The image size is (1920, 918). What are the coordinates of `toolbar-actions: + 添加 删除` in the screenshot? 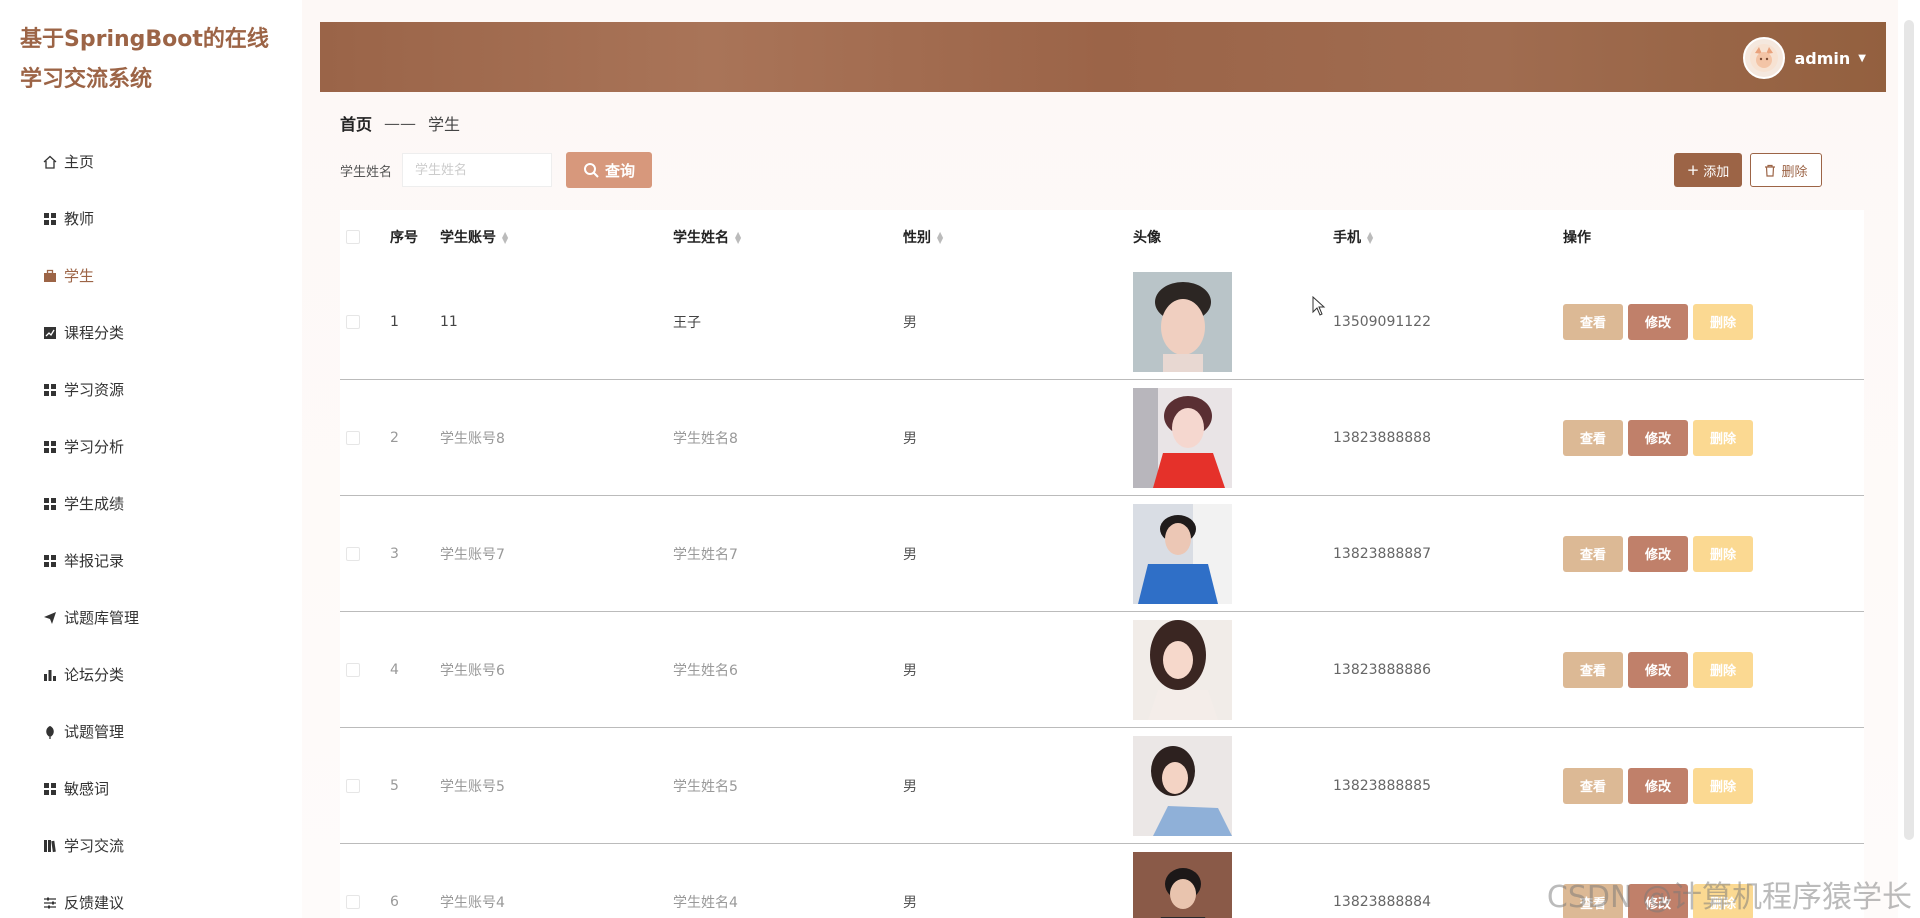 It's located at (1748, 170).